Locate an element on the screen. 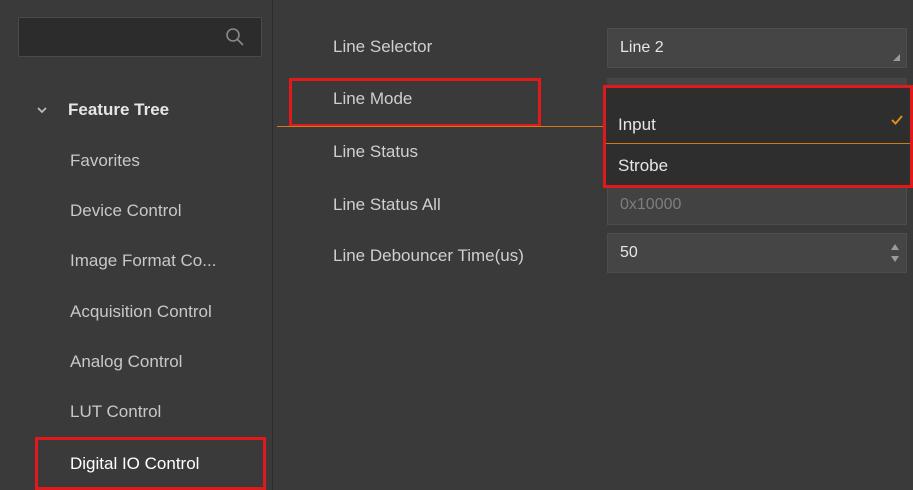 Image resolution: width=913 pixels, height=490 pixels. line-status-all-value: 0x10000 is located at coordinates (651, 204).